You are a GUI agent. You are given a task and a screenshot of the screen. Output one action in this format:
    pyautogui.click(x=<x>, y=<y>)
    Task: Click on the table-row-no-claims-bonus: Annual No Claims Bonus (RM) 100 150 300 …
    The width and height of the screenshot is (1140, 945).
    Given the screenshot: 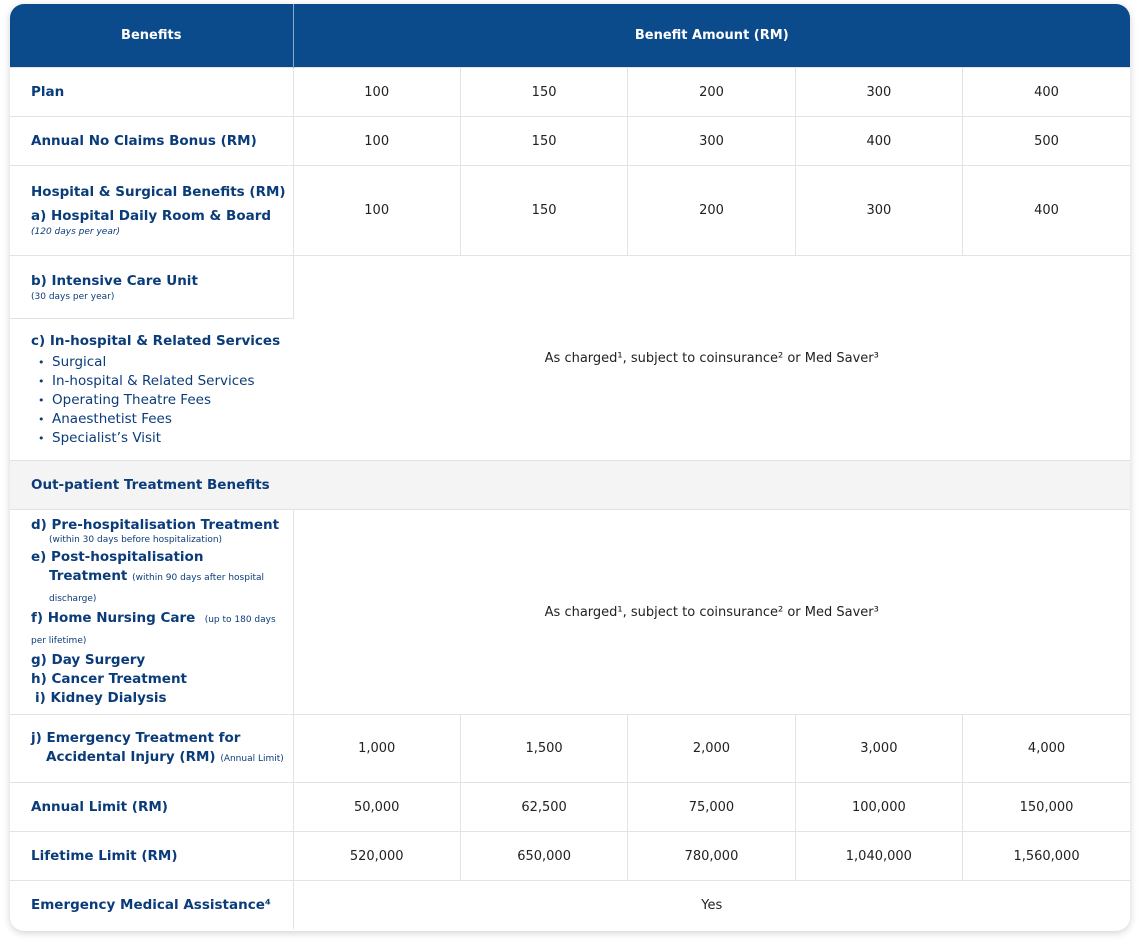 What is the action you would take?
    pyautogui.click(x=570, y=141)
    